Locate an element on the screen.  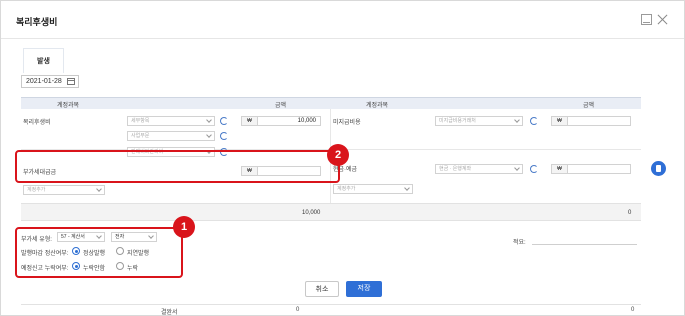
peek-left-value: 0 is located at coordinates (298, 310).